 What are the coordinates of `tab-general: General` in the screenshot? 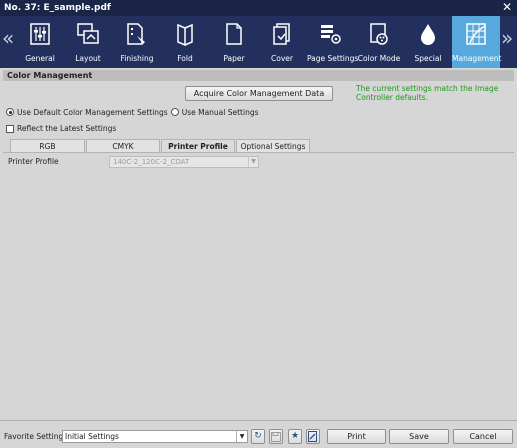 It's located at (40, 42).